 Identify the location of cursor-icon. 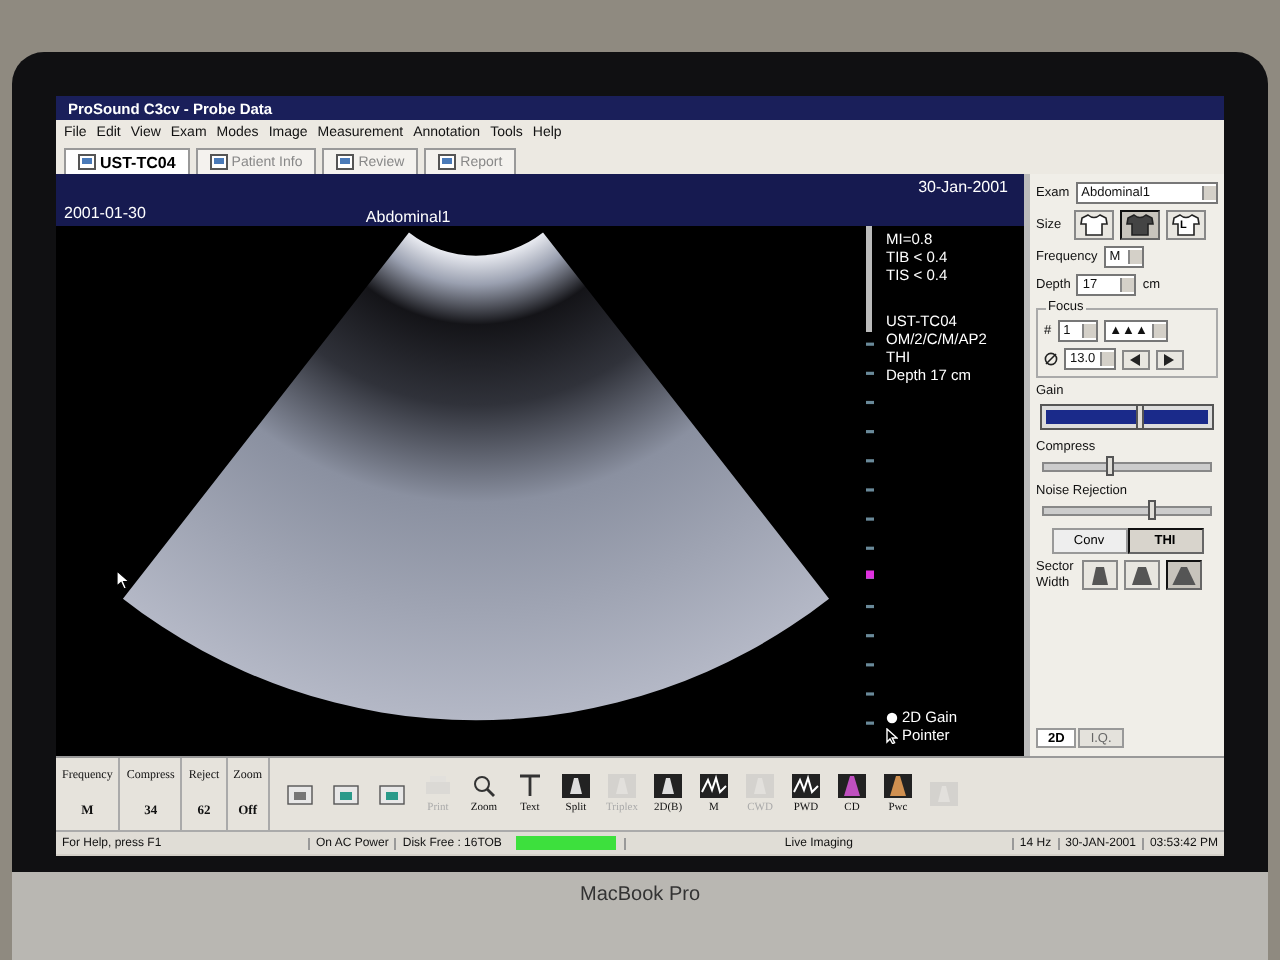
(123, 580).